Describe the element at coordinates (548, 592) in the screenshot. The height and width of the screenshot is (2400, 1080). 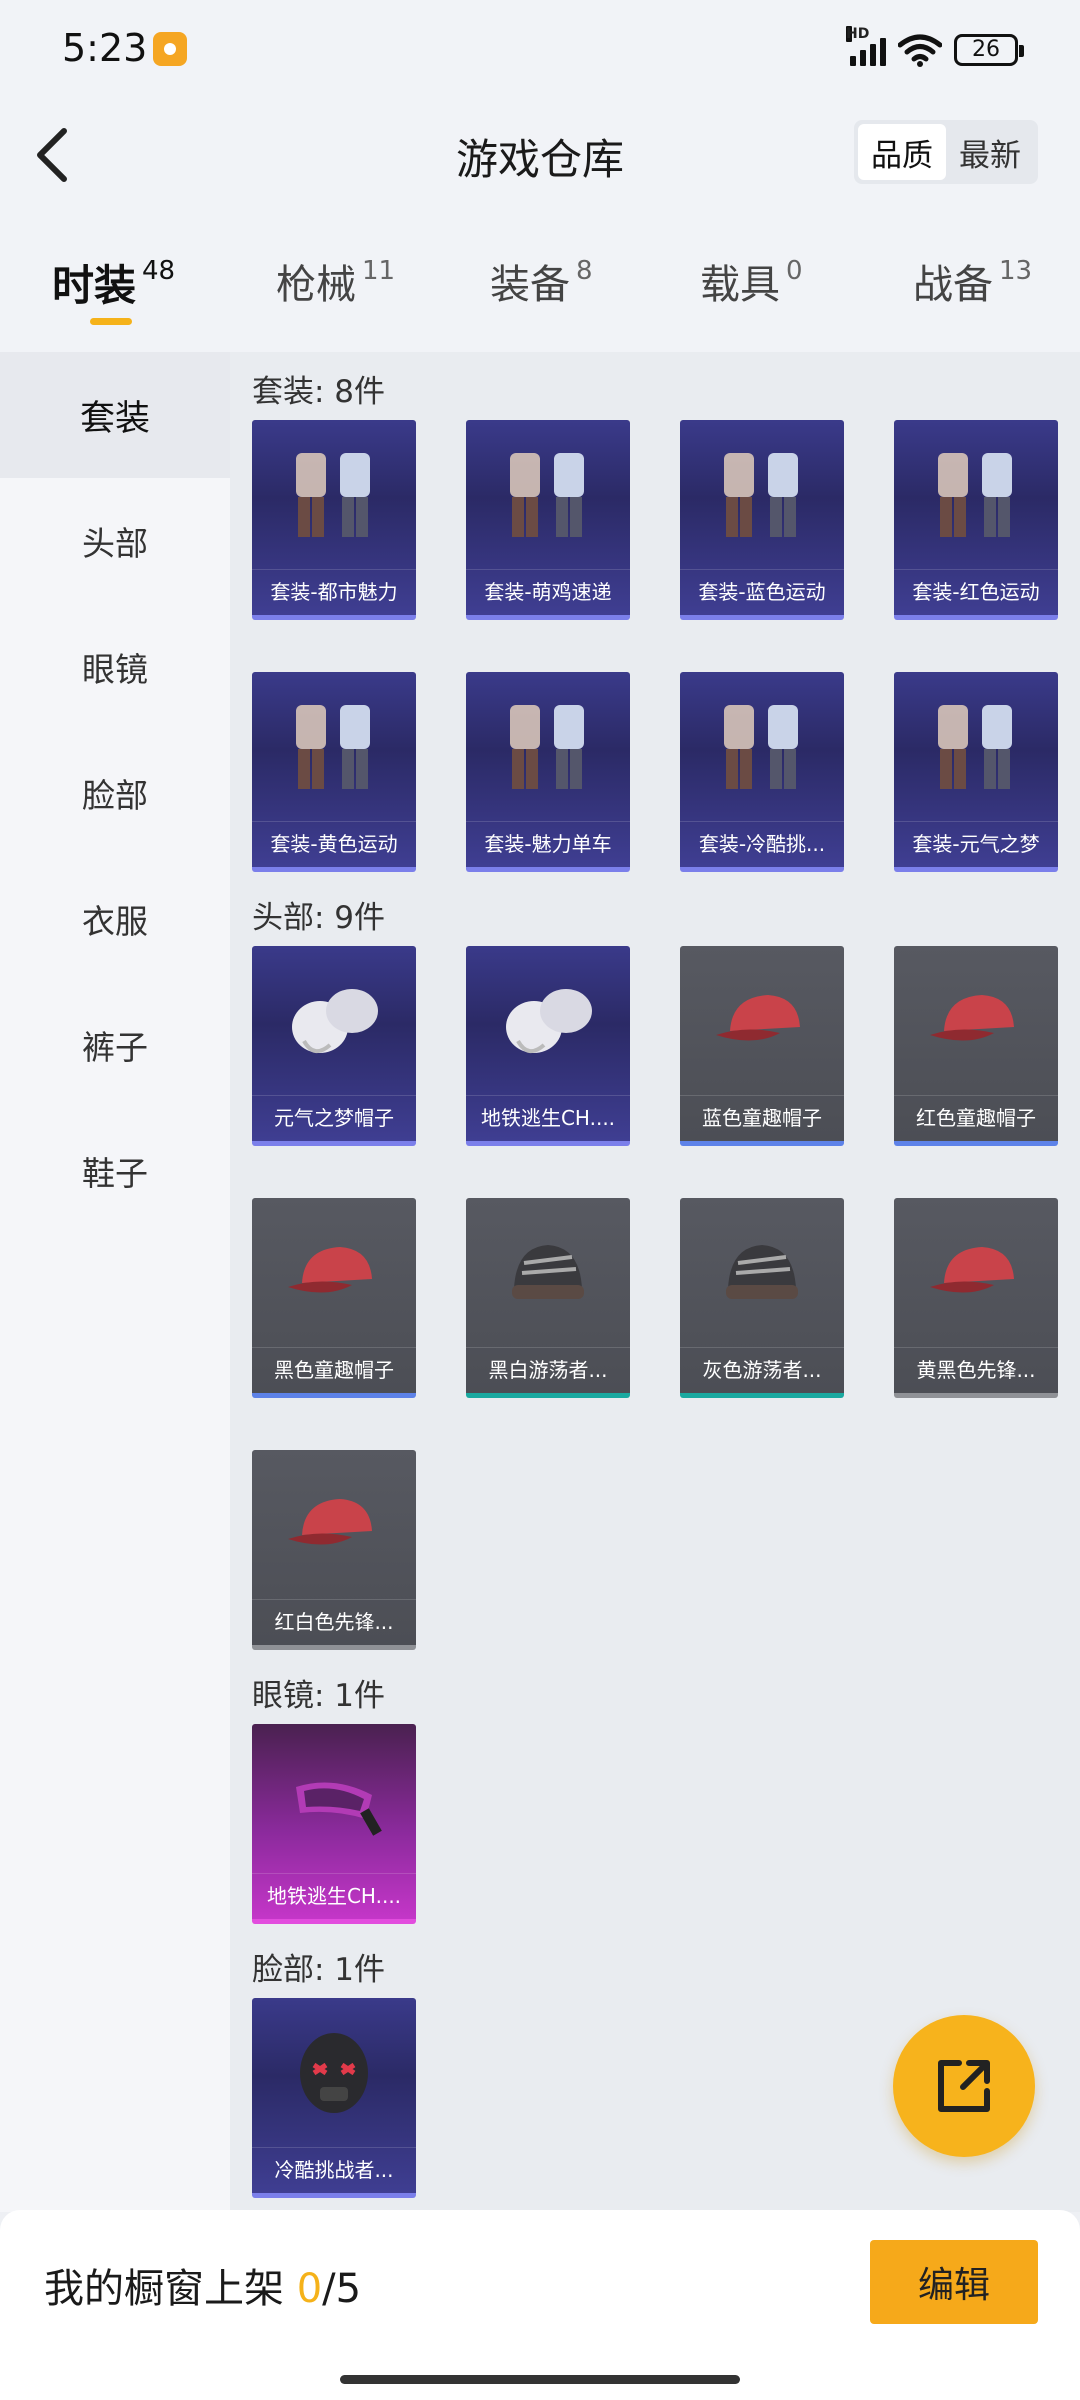
I see `item-name: 套装-萌鸡速递` at that location.